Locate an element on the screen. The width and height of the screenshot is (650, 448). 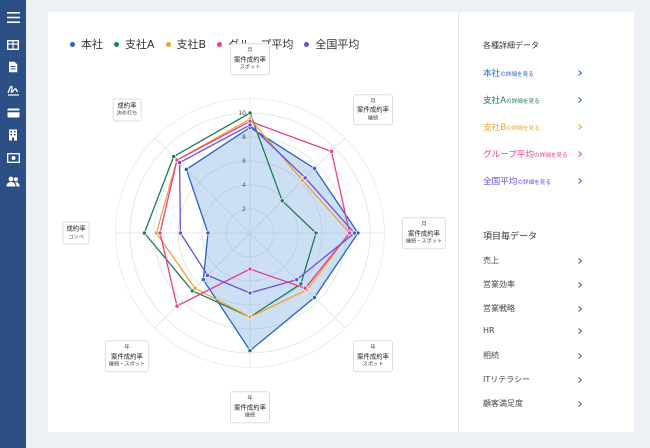
item-label: ITリテラシー is located at coordinates (507, 379).